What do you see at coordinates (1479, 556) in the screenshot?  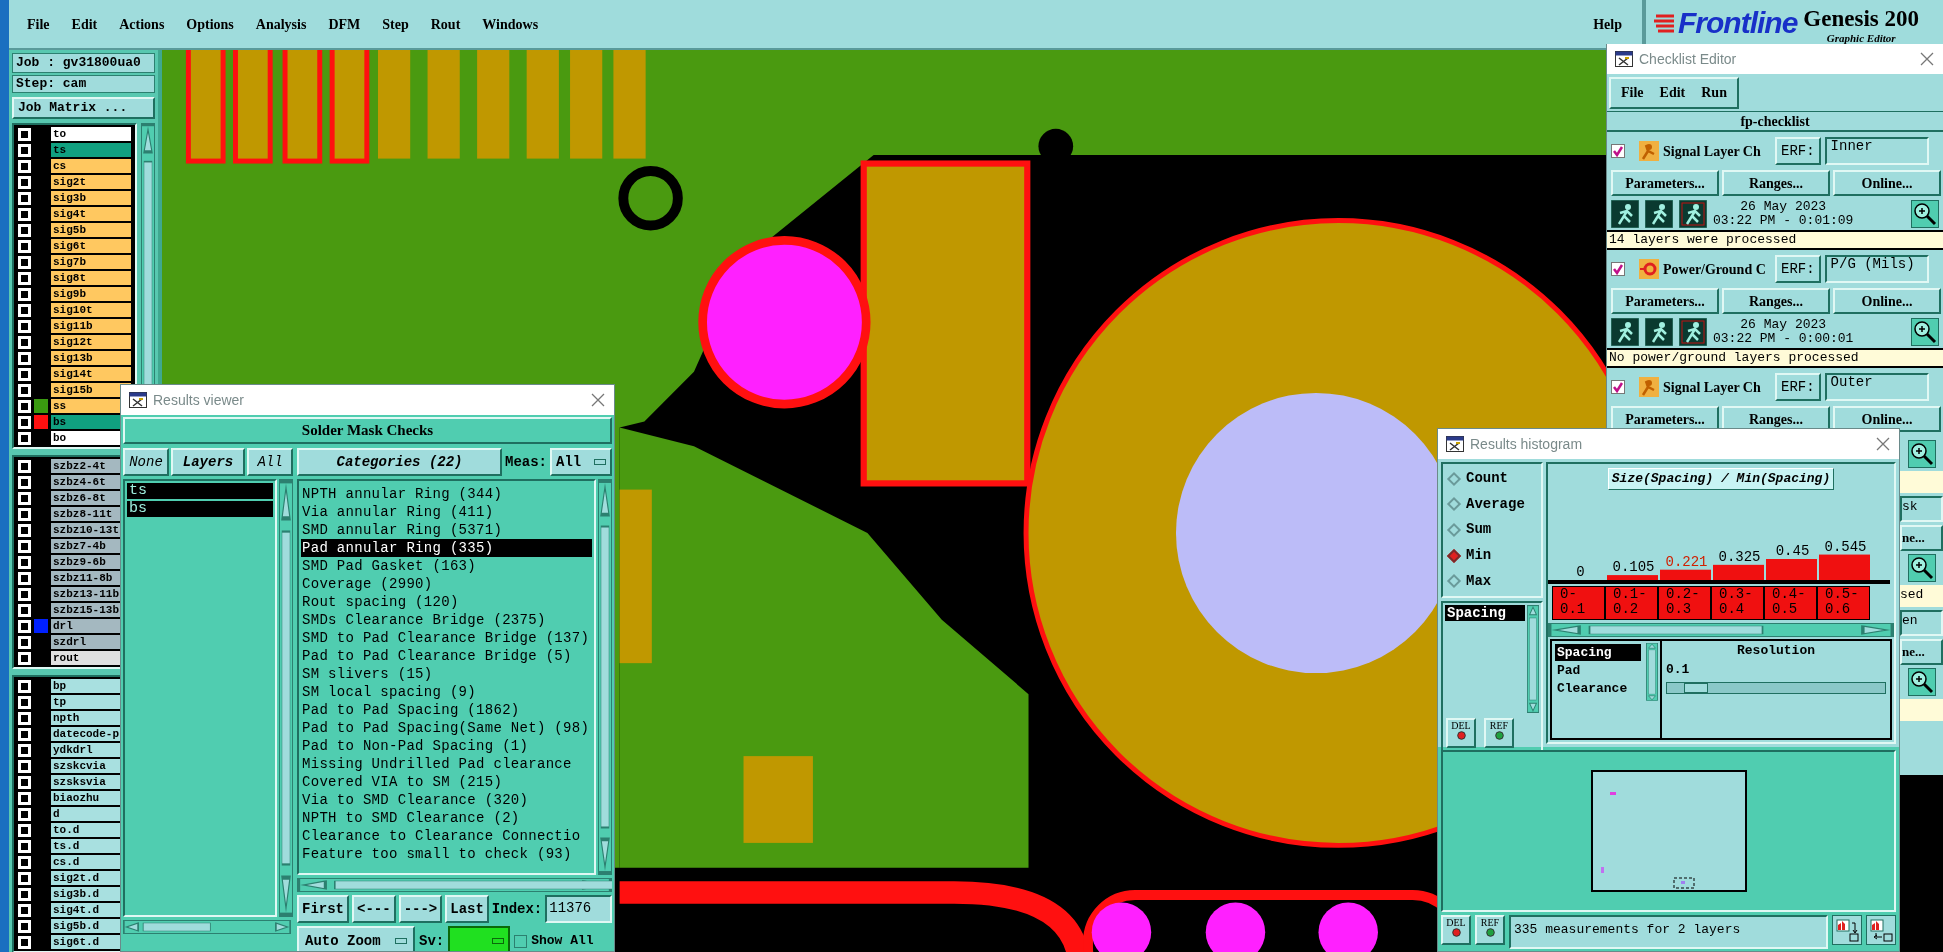 I see `radio-label: Min` at bounding box center [1479, 556].